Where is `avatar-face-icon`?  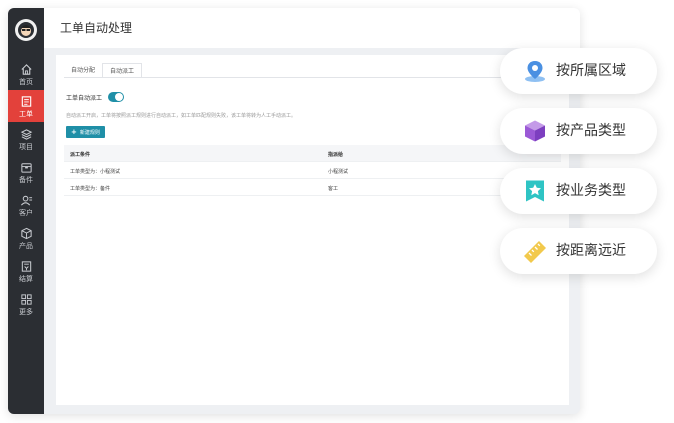 avatar-face-icon is located at coordinates (26, 30).